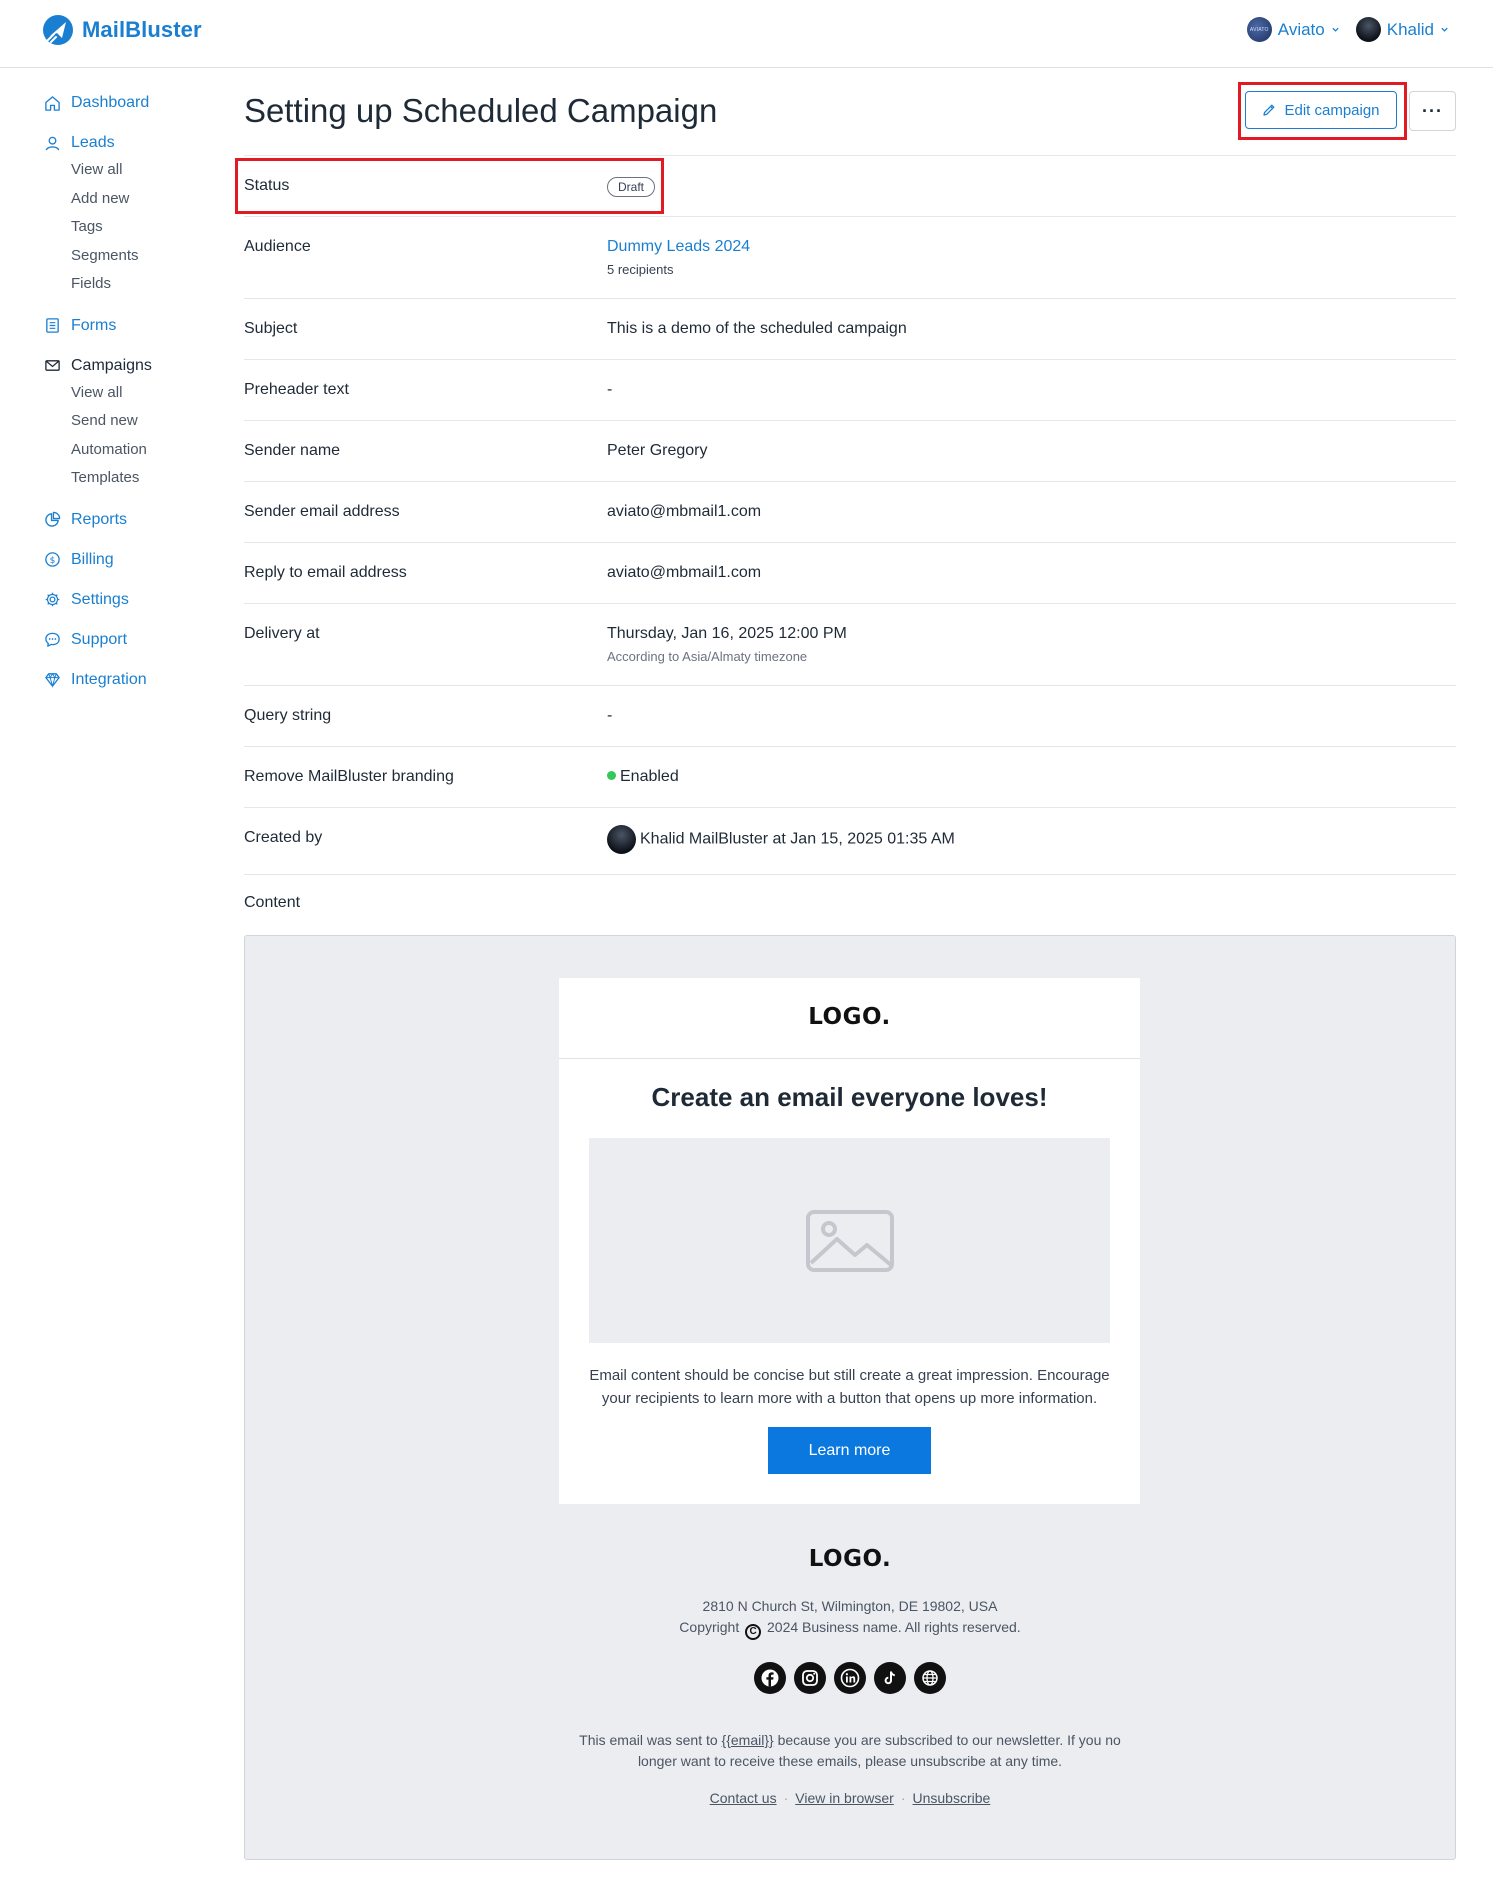 This screenshot has width=1493, height=1878. What do you see at coordinates (52, 639) in the screenshot?
I see `chat-bubble-icon` at bounding box center [52, 639].